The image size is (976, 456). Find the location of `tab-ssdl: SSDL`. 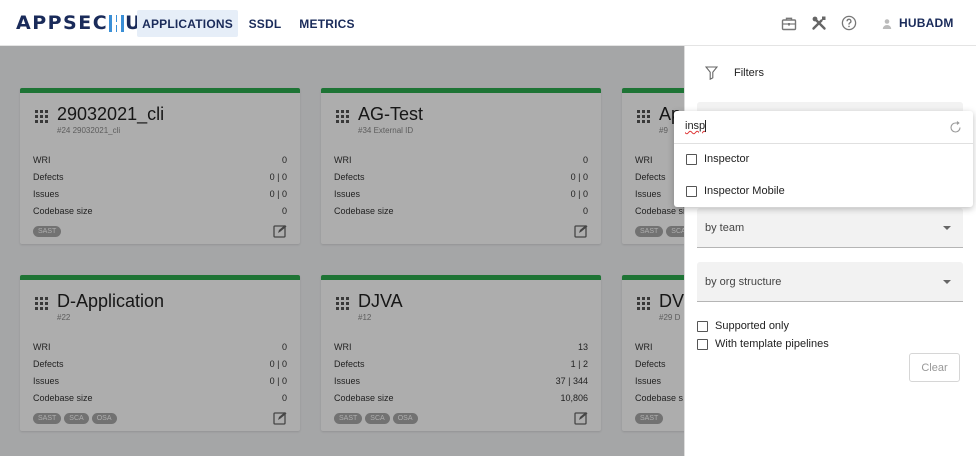

tab-ssdl: SSDL is located at coordinates (265, 23).